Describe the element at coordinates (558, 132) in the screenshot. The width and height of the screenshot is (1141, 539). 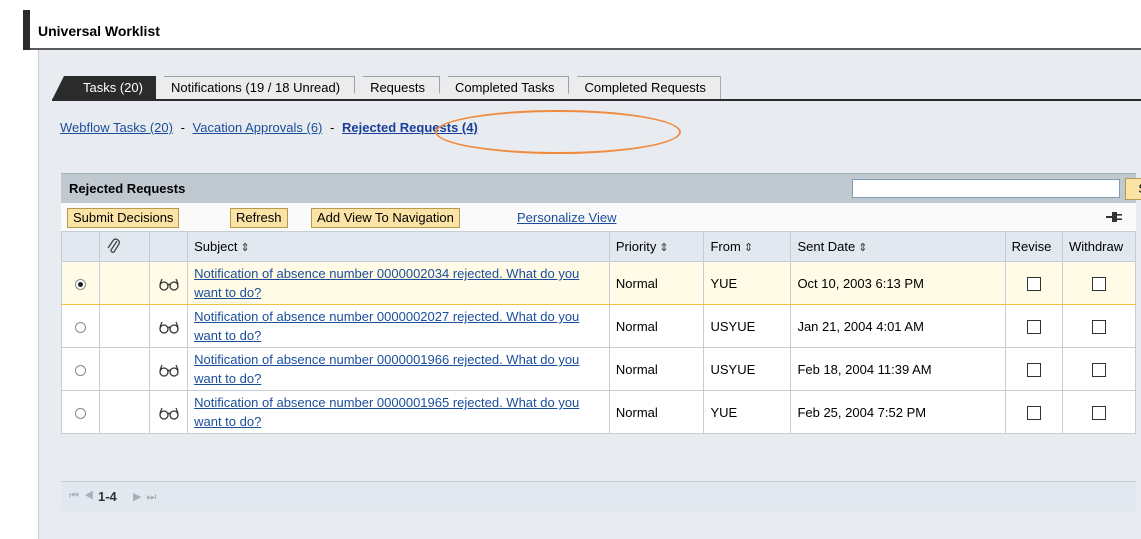
I see `highlight-ellipse` at that location.